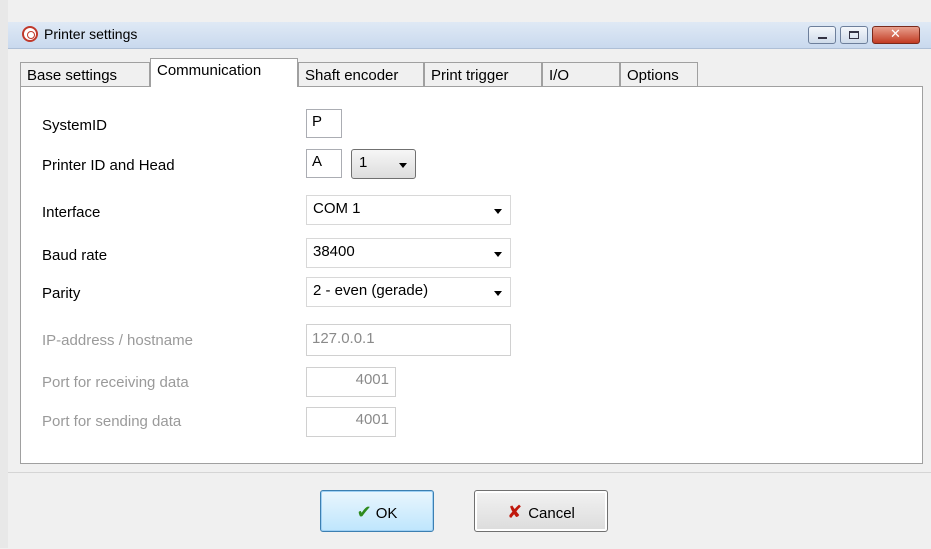 This screenshot has width=931, height=549. I want to click on tab-shaft-encoder: Shaft encoder, so click(361, 74).